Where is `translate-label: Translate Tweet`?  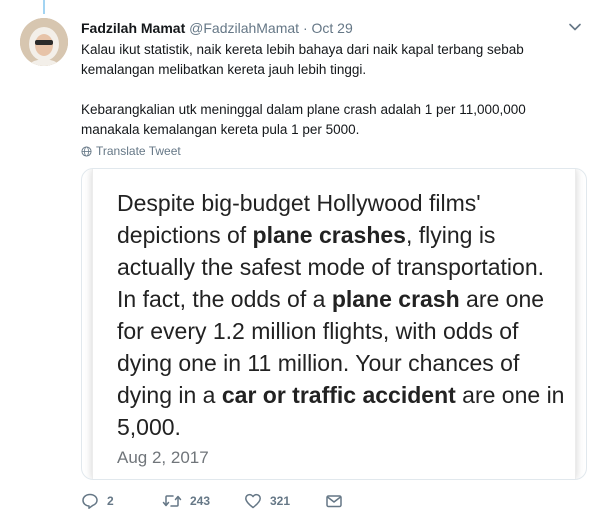 translate-label: Translate Tweet is located at coordinates (138, 151).